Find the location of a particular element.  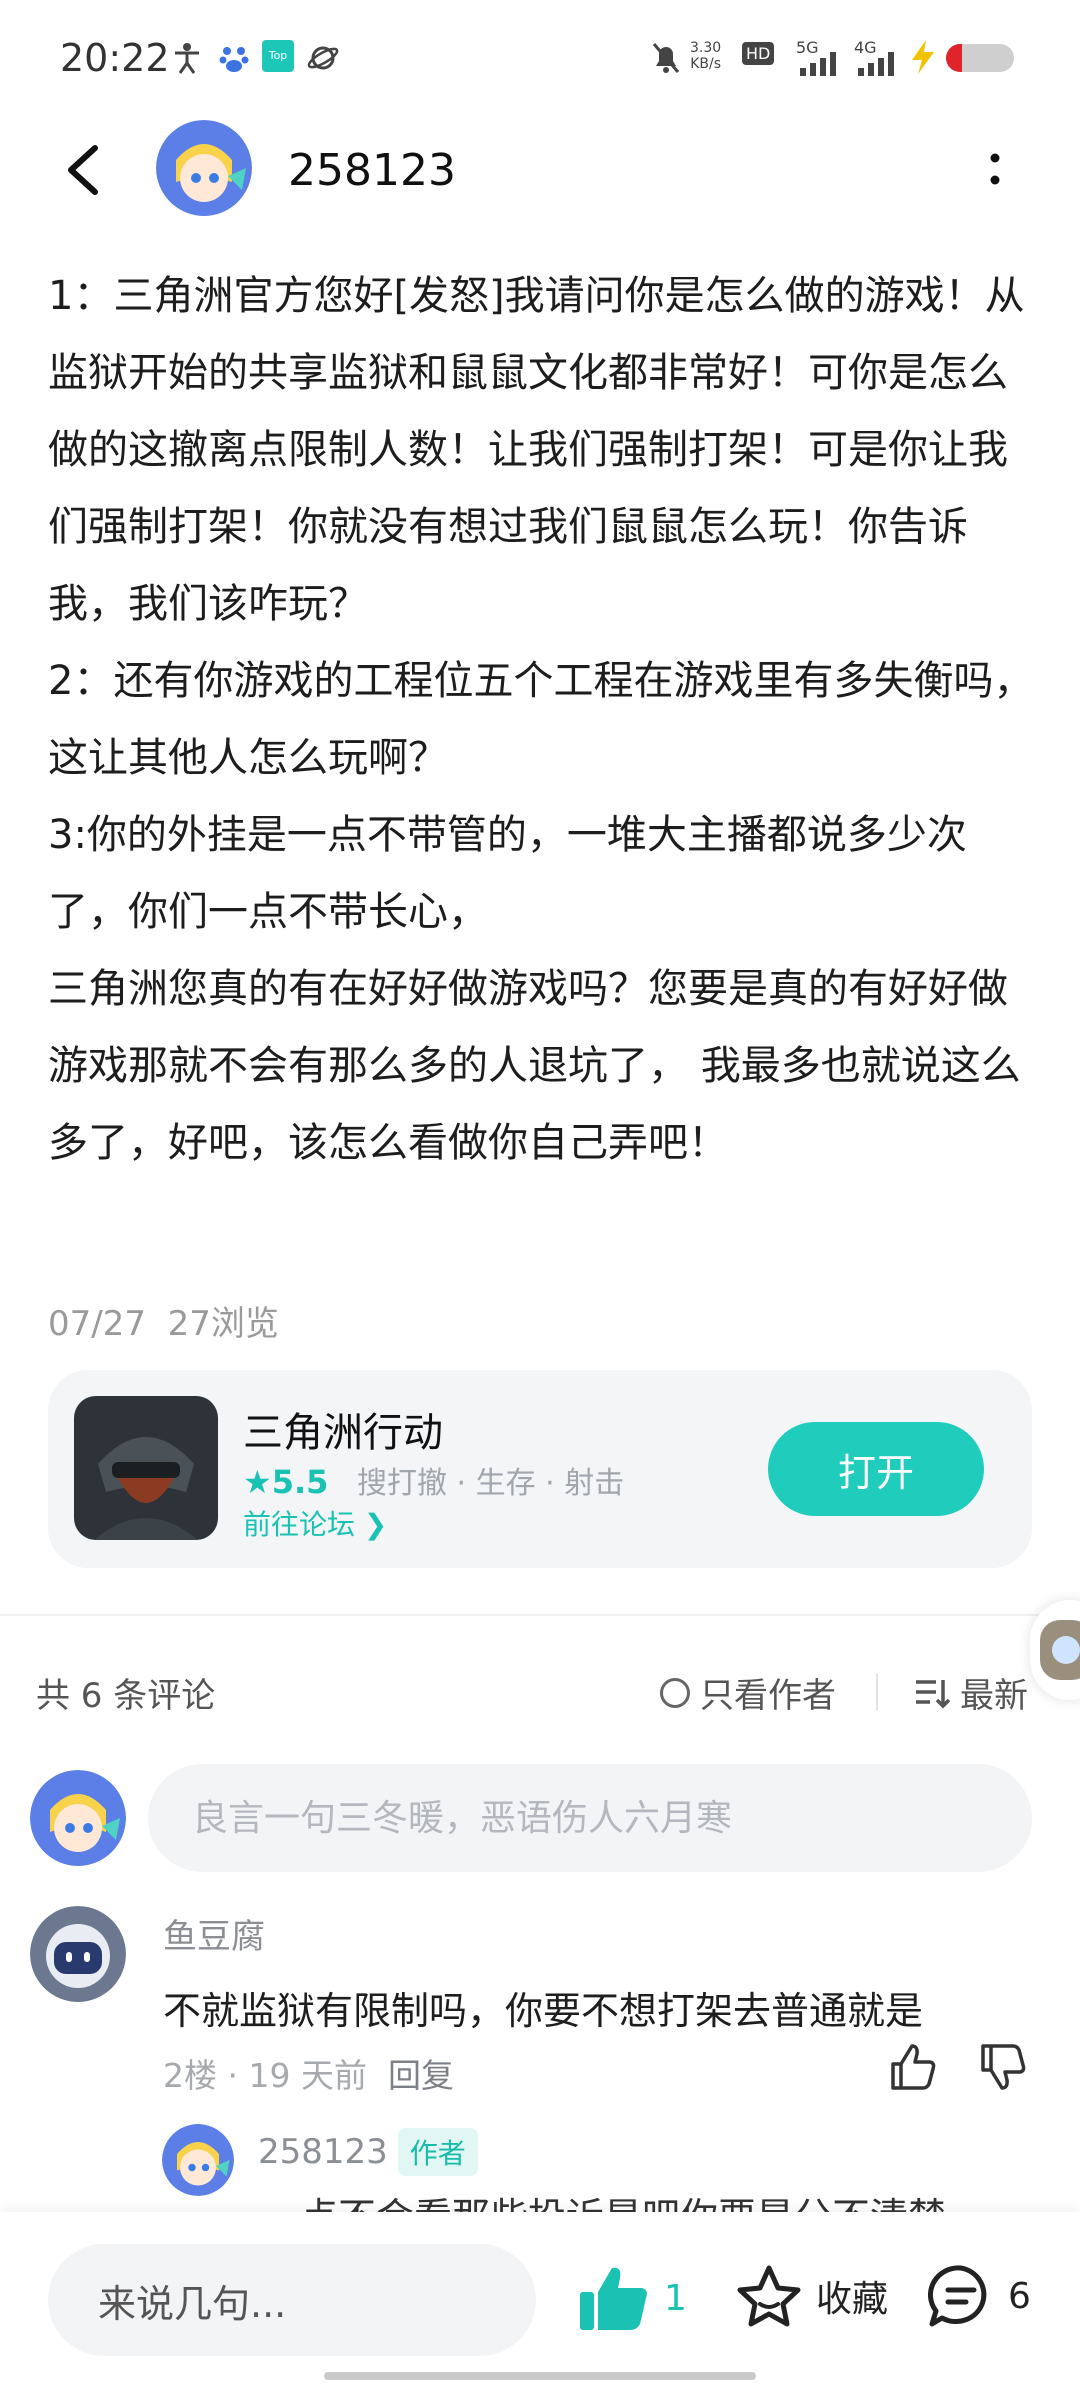

forum-link: 前往论坛 ❯ is located at coordinates (315, 1523).